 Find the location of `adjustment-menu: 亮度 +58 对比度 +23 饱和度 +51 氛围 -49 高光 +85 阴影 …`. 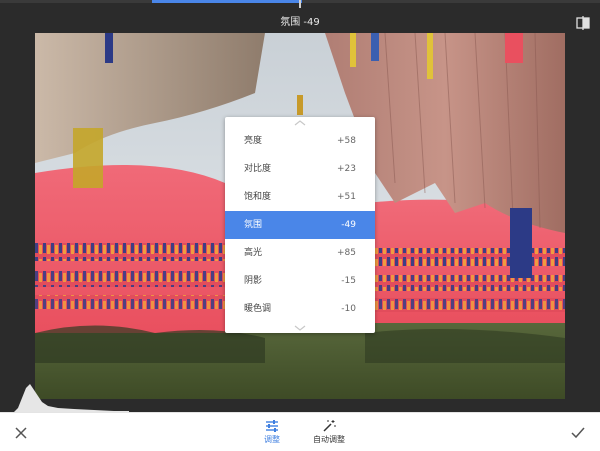

adjustment-menu: 亮度 +58 对比度 +23 饱和度 +51 氛围 -49 高光 +85 阴影 … is located at coordinates (300, 225).